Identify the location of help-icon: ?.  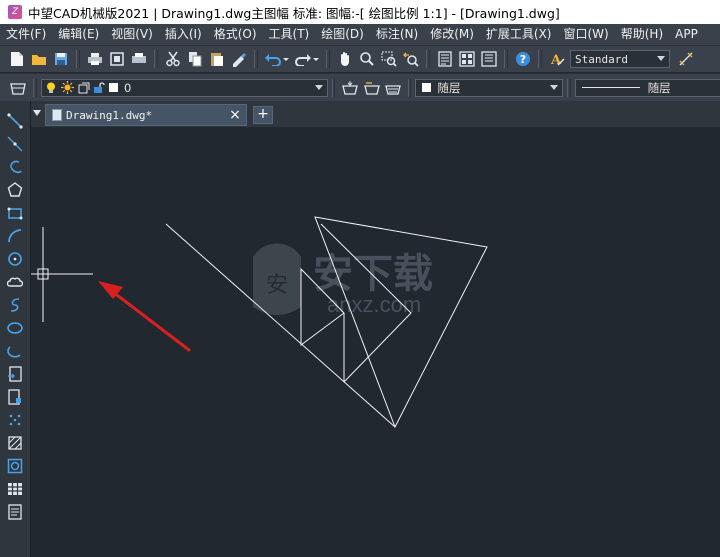
(523, 59).